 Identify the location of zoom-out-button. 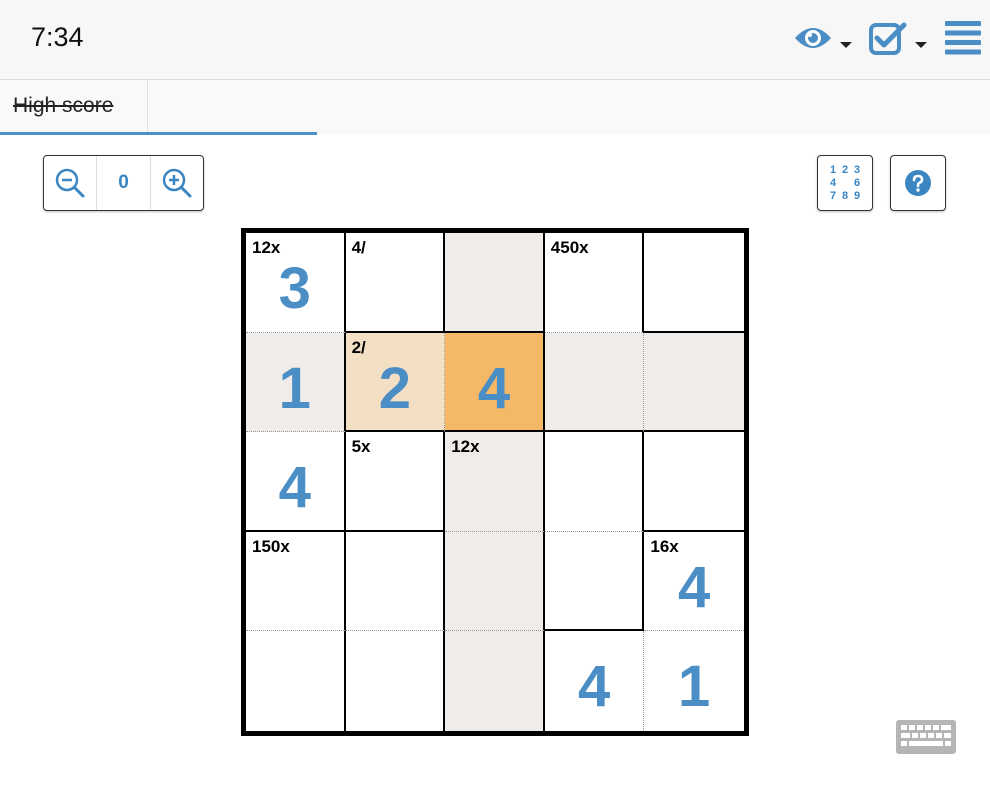
(70, 183).